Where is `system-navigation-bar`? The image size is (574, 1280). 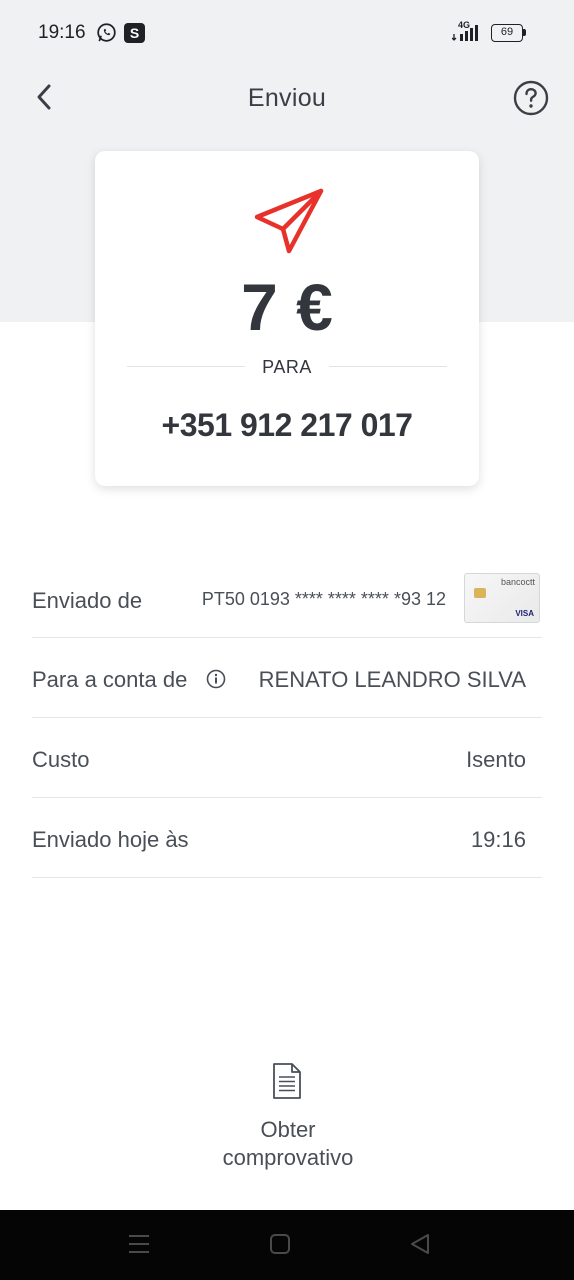
system-navigation-bar is located at coordinates (287, 1245).